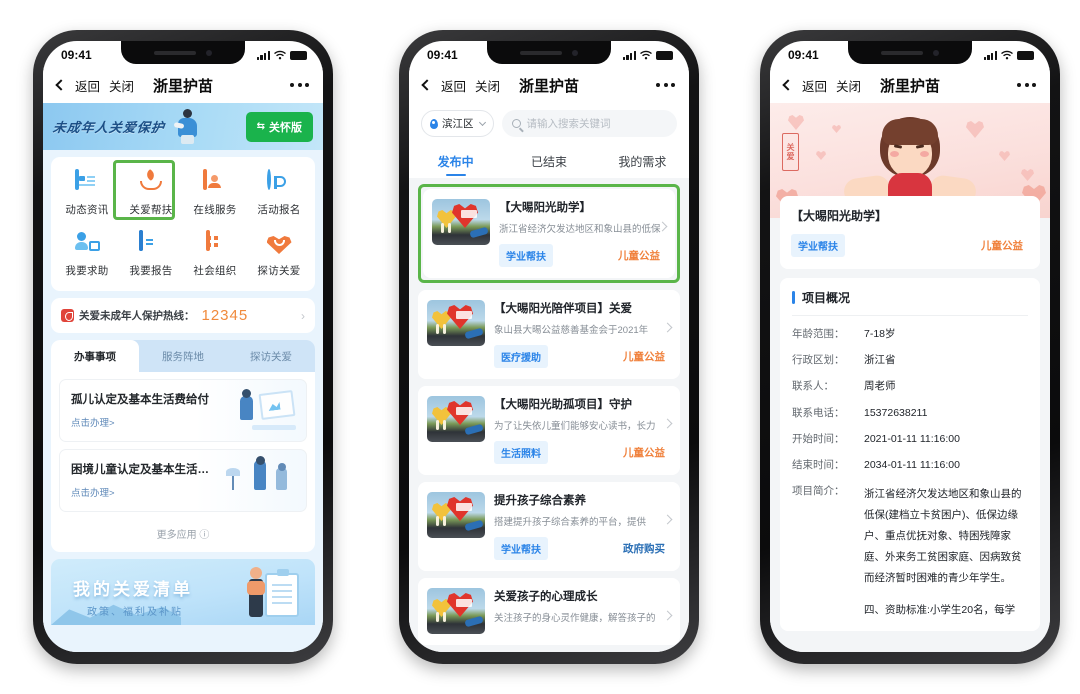 This screenshot has width=1080, height=694. What do you see at coordinates (880, 360) in the screenshot?
I see `field-value: 浙江省` at bounding box center [880, 360].